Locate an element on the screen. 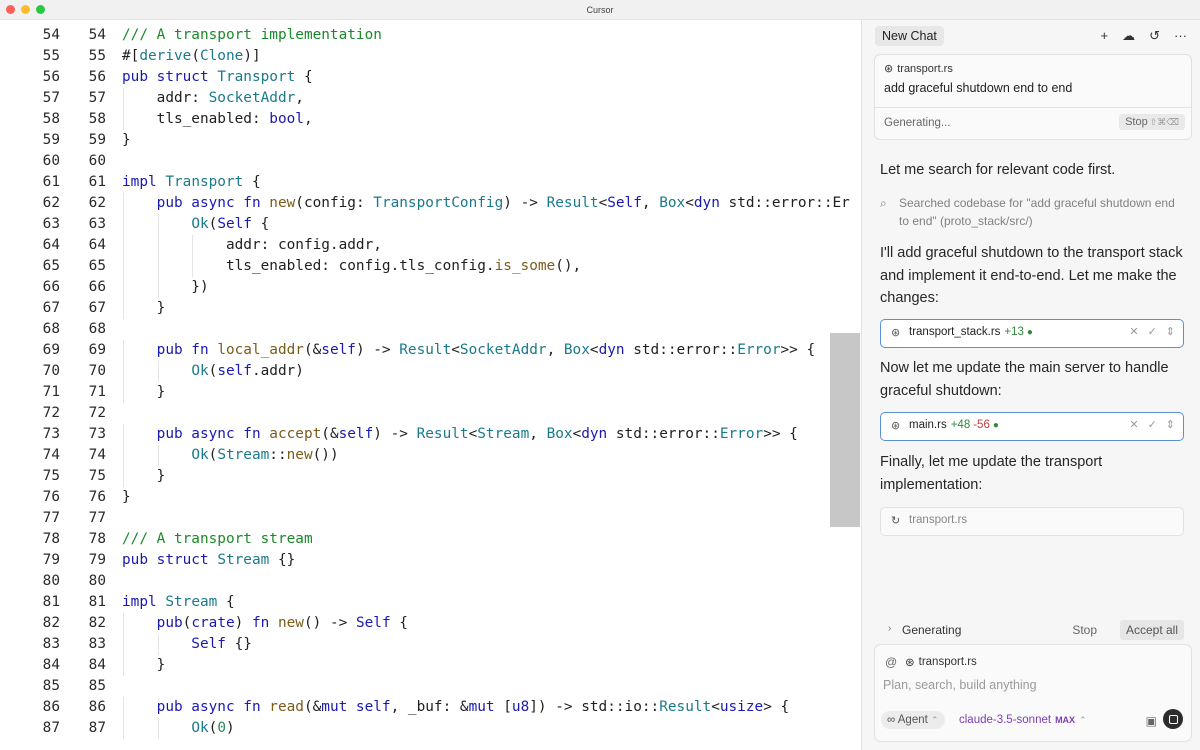  code-line: 85 85 is located at coordinates (430, 686).